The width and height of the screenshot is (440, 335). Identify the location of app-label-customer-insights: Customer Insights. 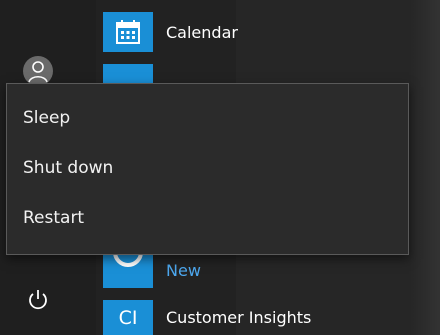
(239, 317).